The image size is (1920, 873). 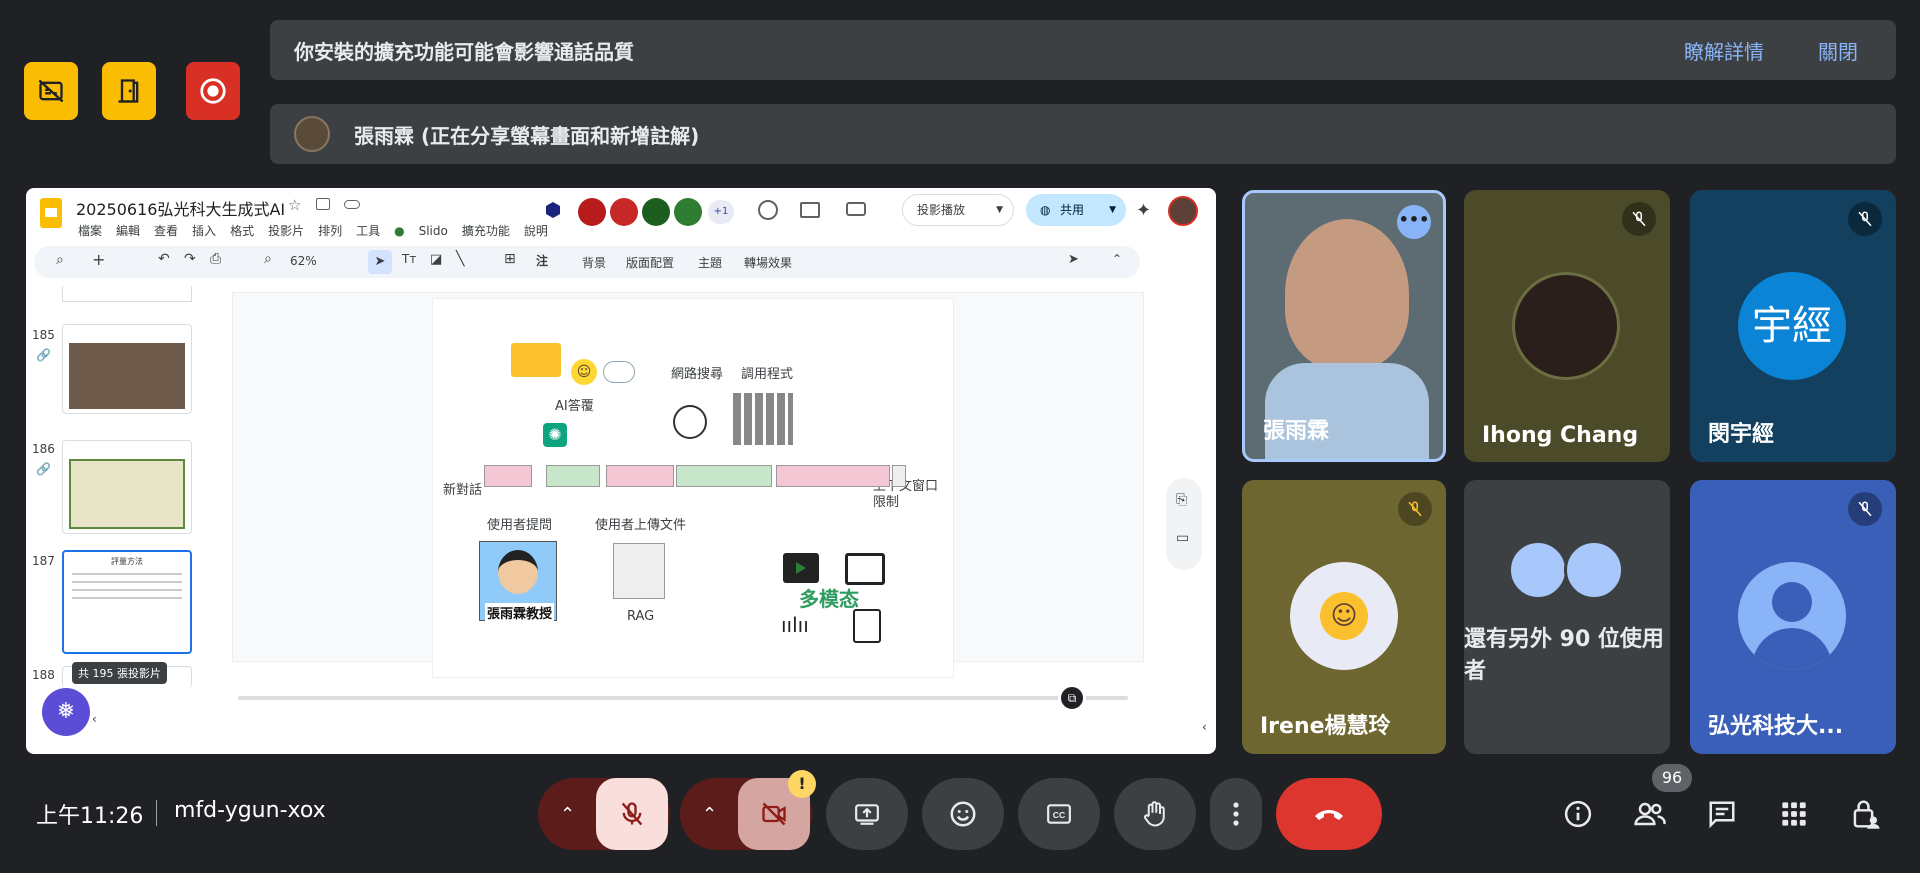 What do you see at coordinates (1567, 326) in the screenshot?
I see `participant-tile: Ihong Chang` at bounding box center [1567, 326].